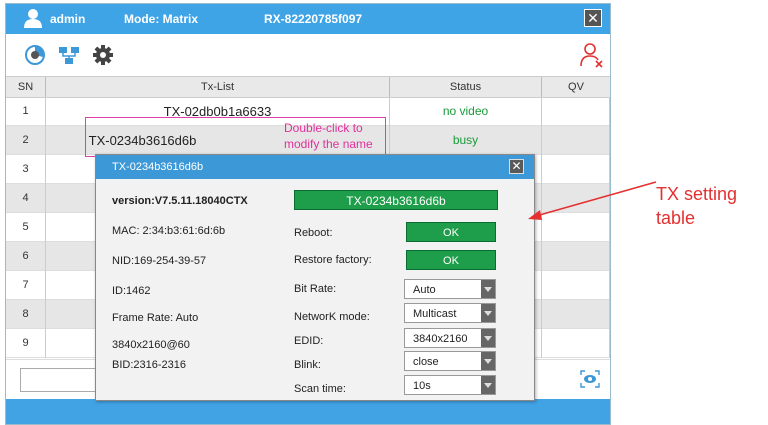 This screenshot has width=768, height=425. What do you see at coordinates (450, 361) in the screenshot?
I see `blink-select: close` at bounding box center [450, 361].